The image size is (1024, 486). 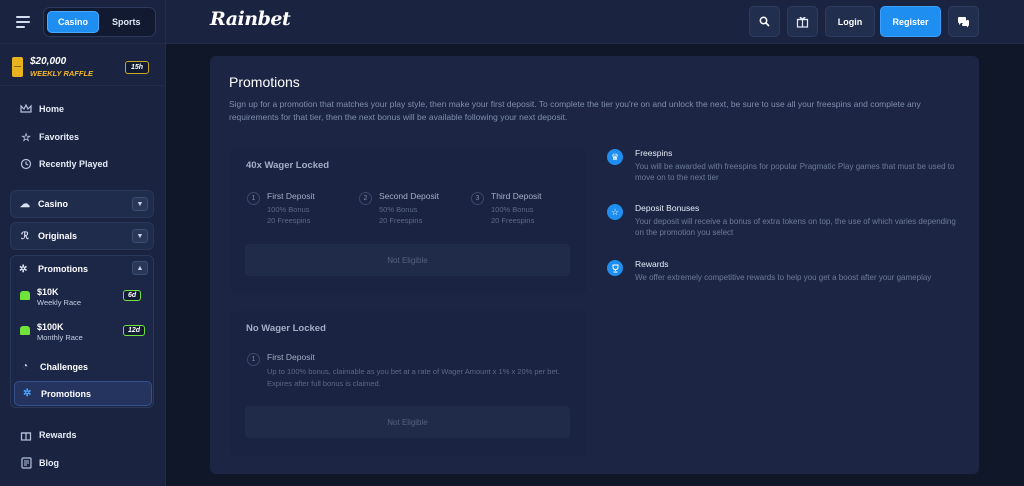 What do you see at coordinates (615, 157) in the screenshot?
I see `crown-icon: ♛` at bounding box center [615, 157].